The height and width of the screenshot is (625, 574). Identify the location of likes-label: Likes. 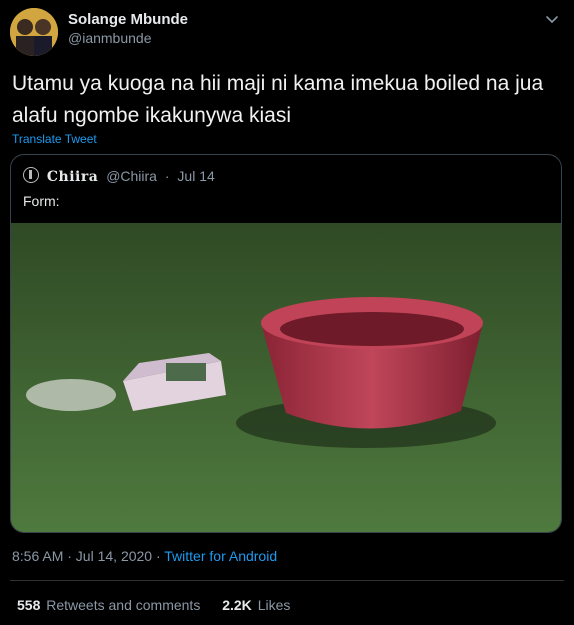
(274, 605).